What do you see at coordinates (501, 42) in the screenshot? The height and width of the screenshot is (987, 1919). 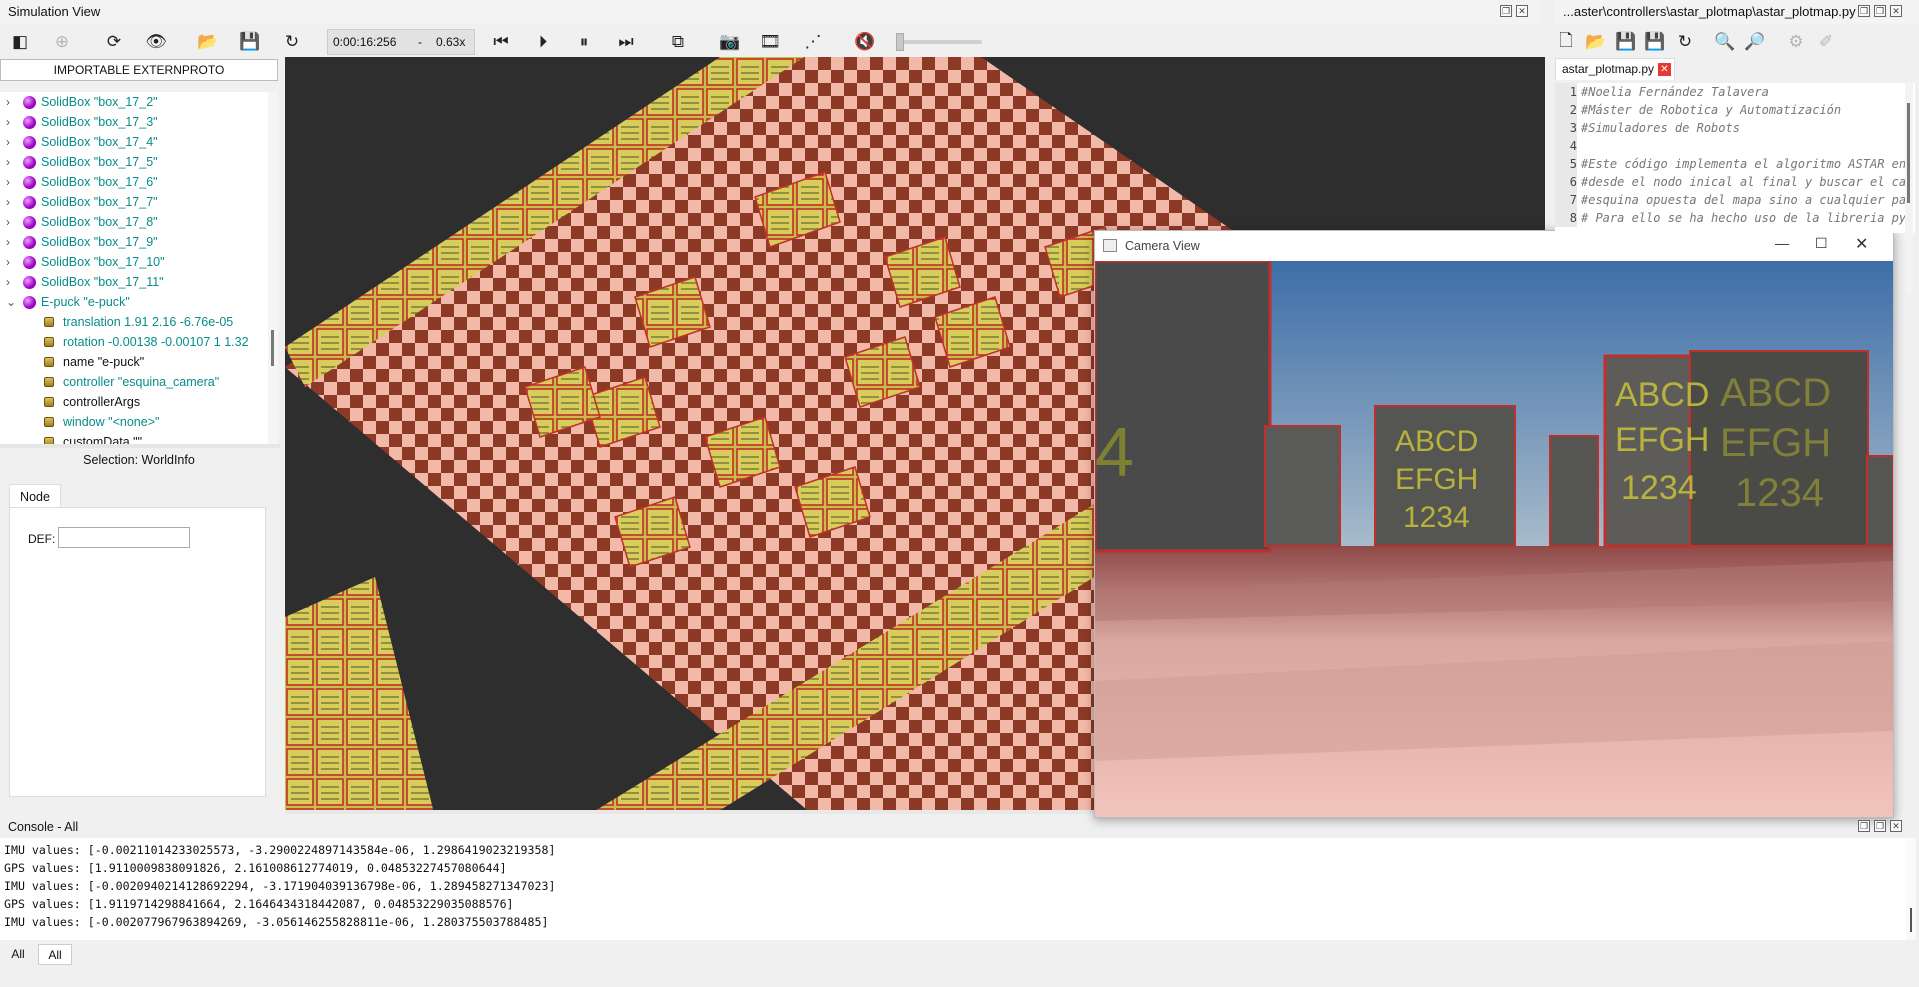 I see `reset-simulation-button: ⏮` at bounding box center [501, 42].